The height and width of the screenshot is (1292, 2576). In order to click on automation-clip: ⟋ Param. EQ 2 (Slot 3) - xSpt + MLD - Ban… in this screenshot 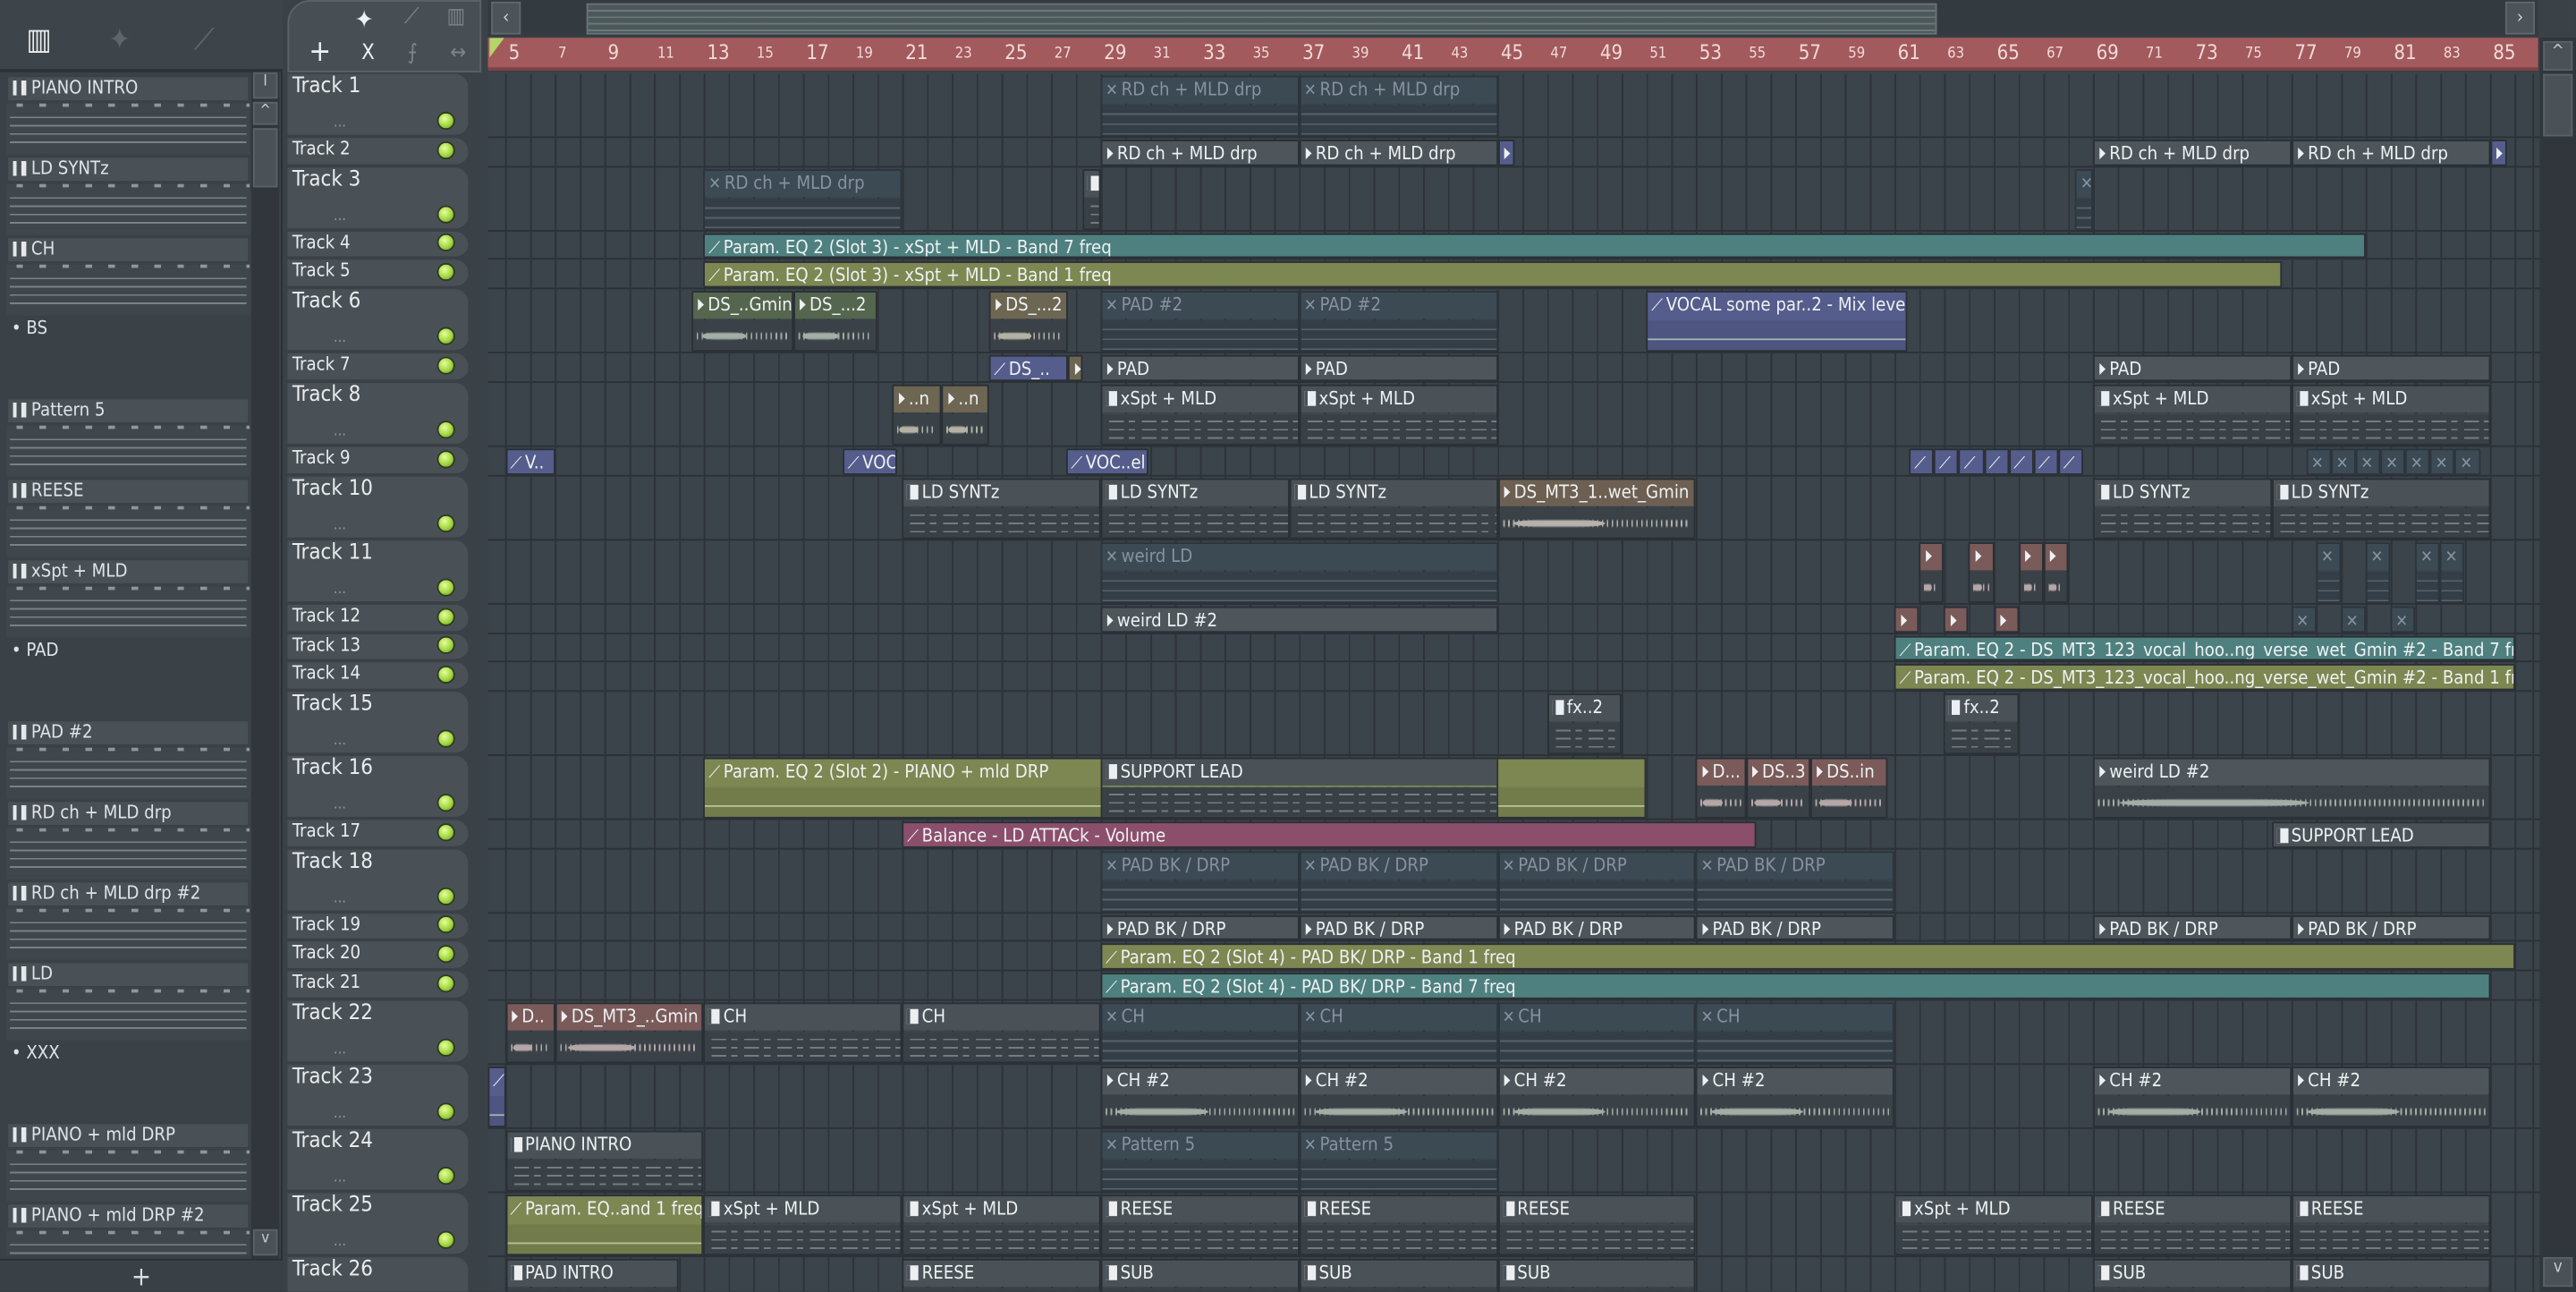, I will do `click(1534, 246)`.